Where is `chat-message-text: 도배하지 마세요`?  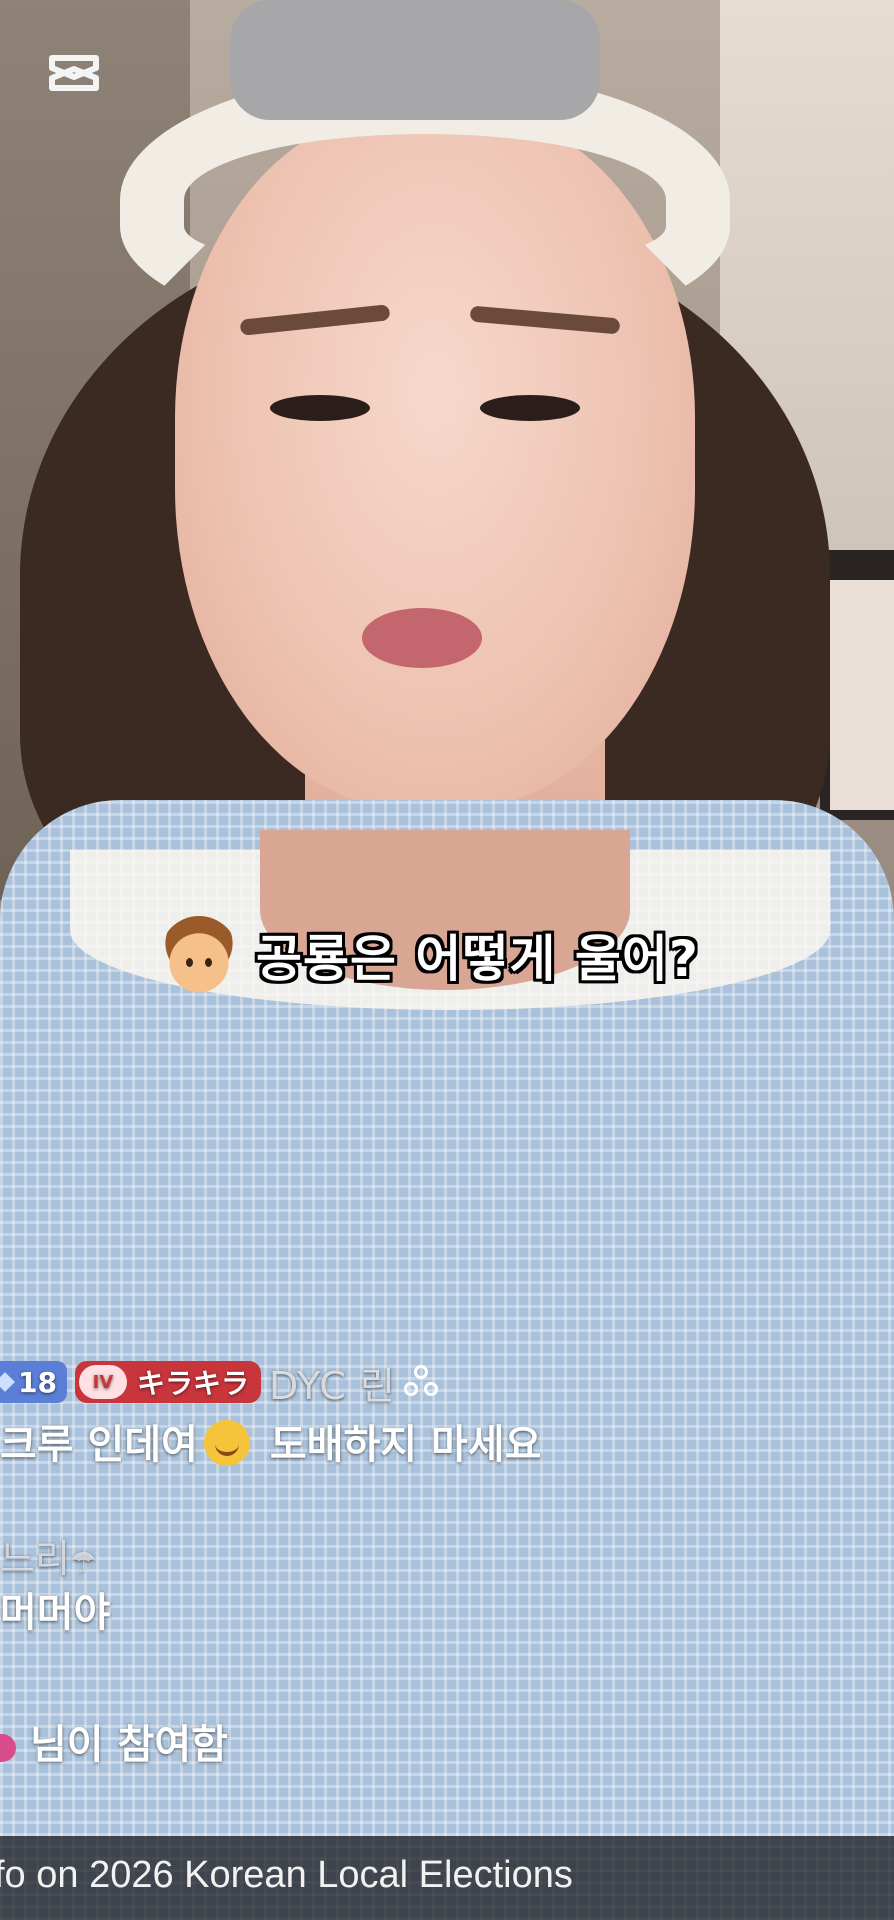 chat-message-text: 도배하지 마세요 is located at coordinates (398, 1445).